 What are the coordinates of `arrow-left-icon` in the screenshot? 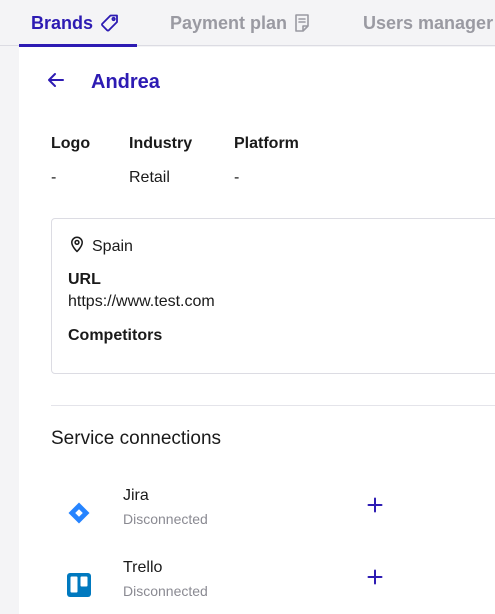 It's located at (56, 82).